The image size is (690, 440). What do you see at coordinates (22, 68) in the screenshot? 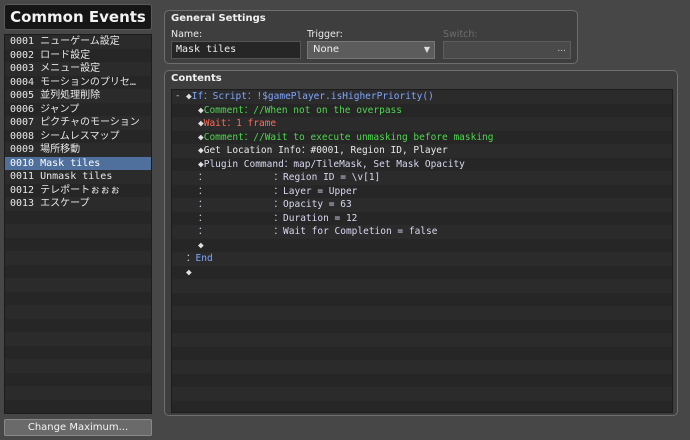
I see `event-id: 0003` at bounding box center [22, 68].